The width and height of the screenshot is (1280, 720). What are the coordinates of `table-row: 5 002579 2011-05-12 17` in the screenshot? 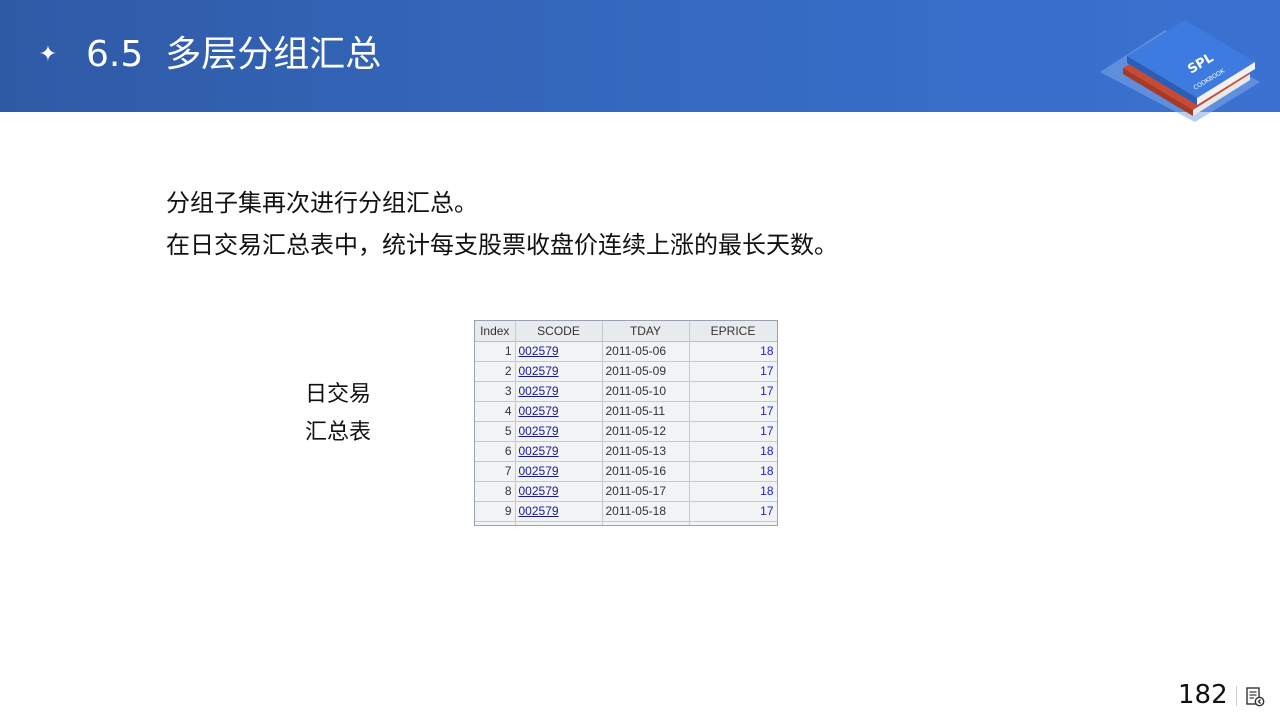 It's located at (626, 431).